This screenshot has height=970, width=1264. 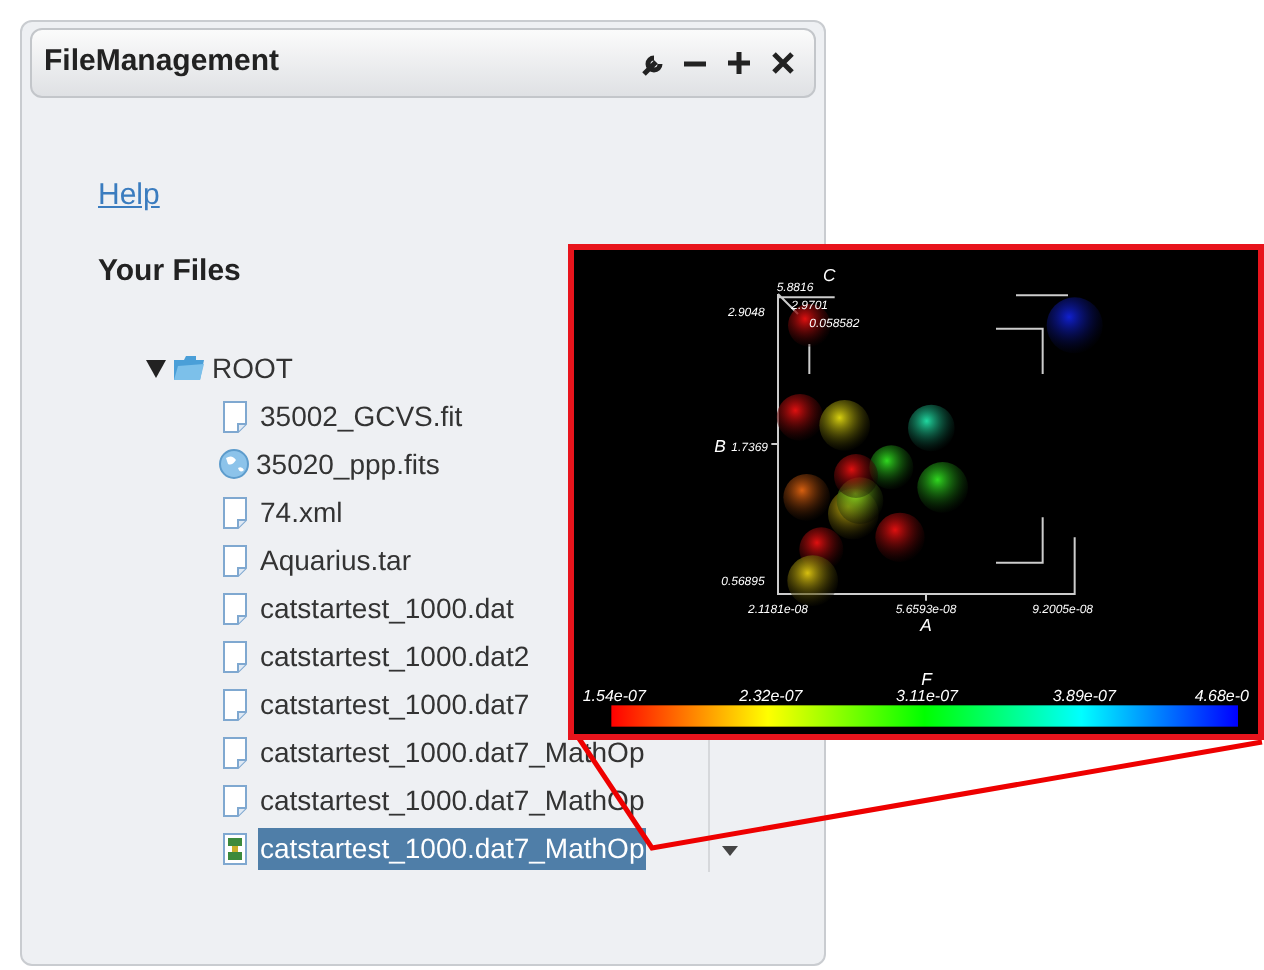 What do you see at coordinates (720, 446) in the screenshot?
I see `axis-label: B` at bounding box center [720, 446].